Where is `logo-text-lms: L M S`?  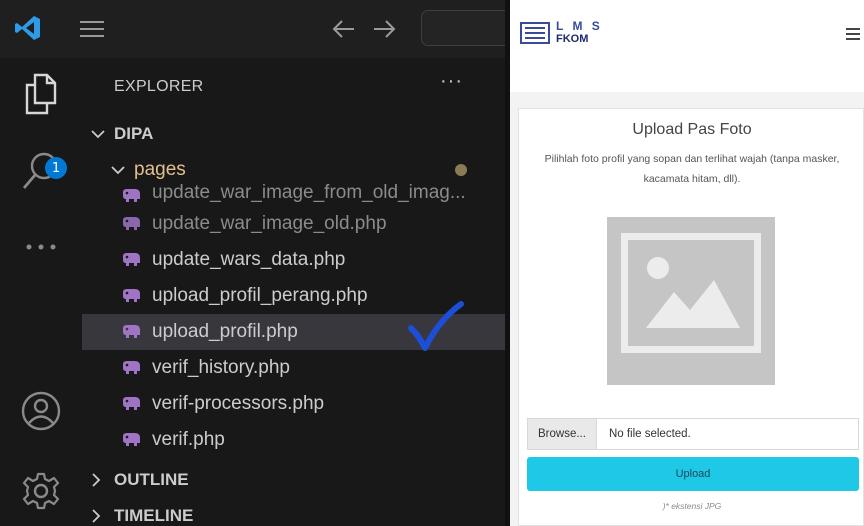 logo-text-lms: L M S is located at coordinates (579, 26).